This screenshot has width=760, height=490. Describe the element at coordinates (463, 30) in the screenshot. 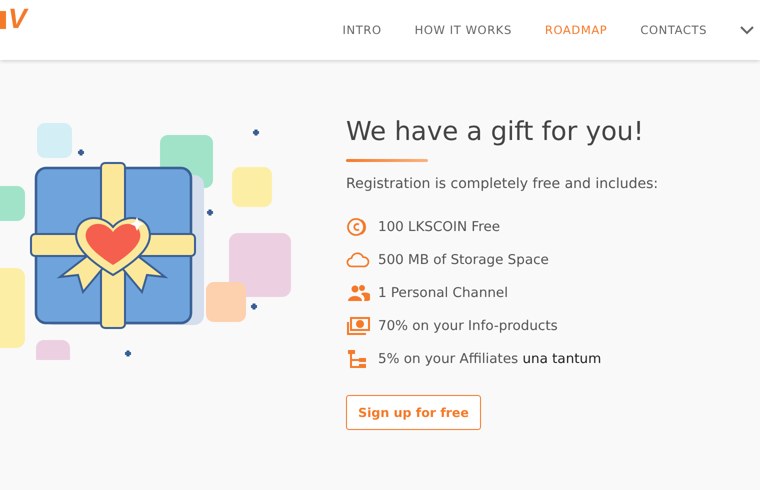

I see `nav-link: HOW IT WORKS` at that location.